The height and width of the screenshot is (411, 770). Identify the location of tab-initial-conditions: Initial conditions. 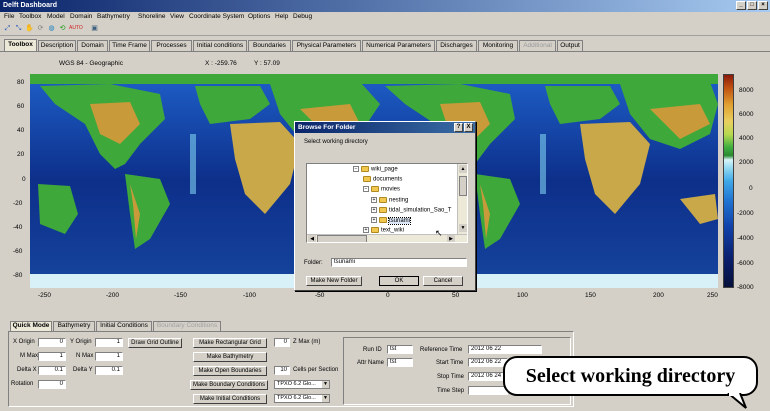
(220, 45).